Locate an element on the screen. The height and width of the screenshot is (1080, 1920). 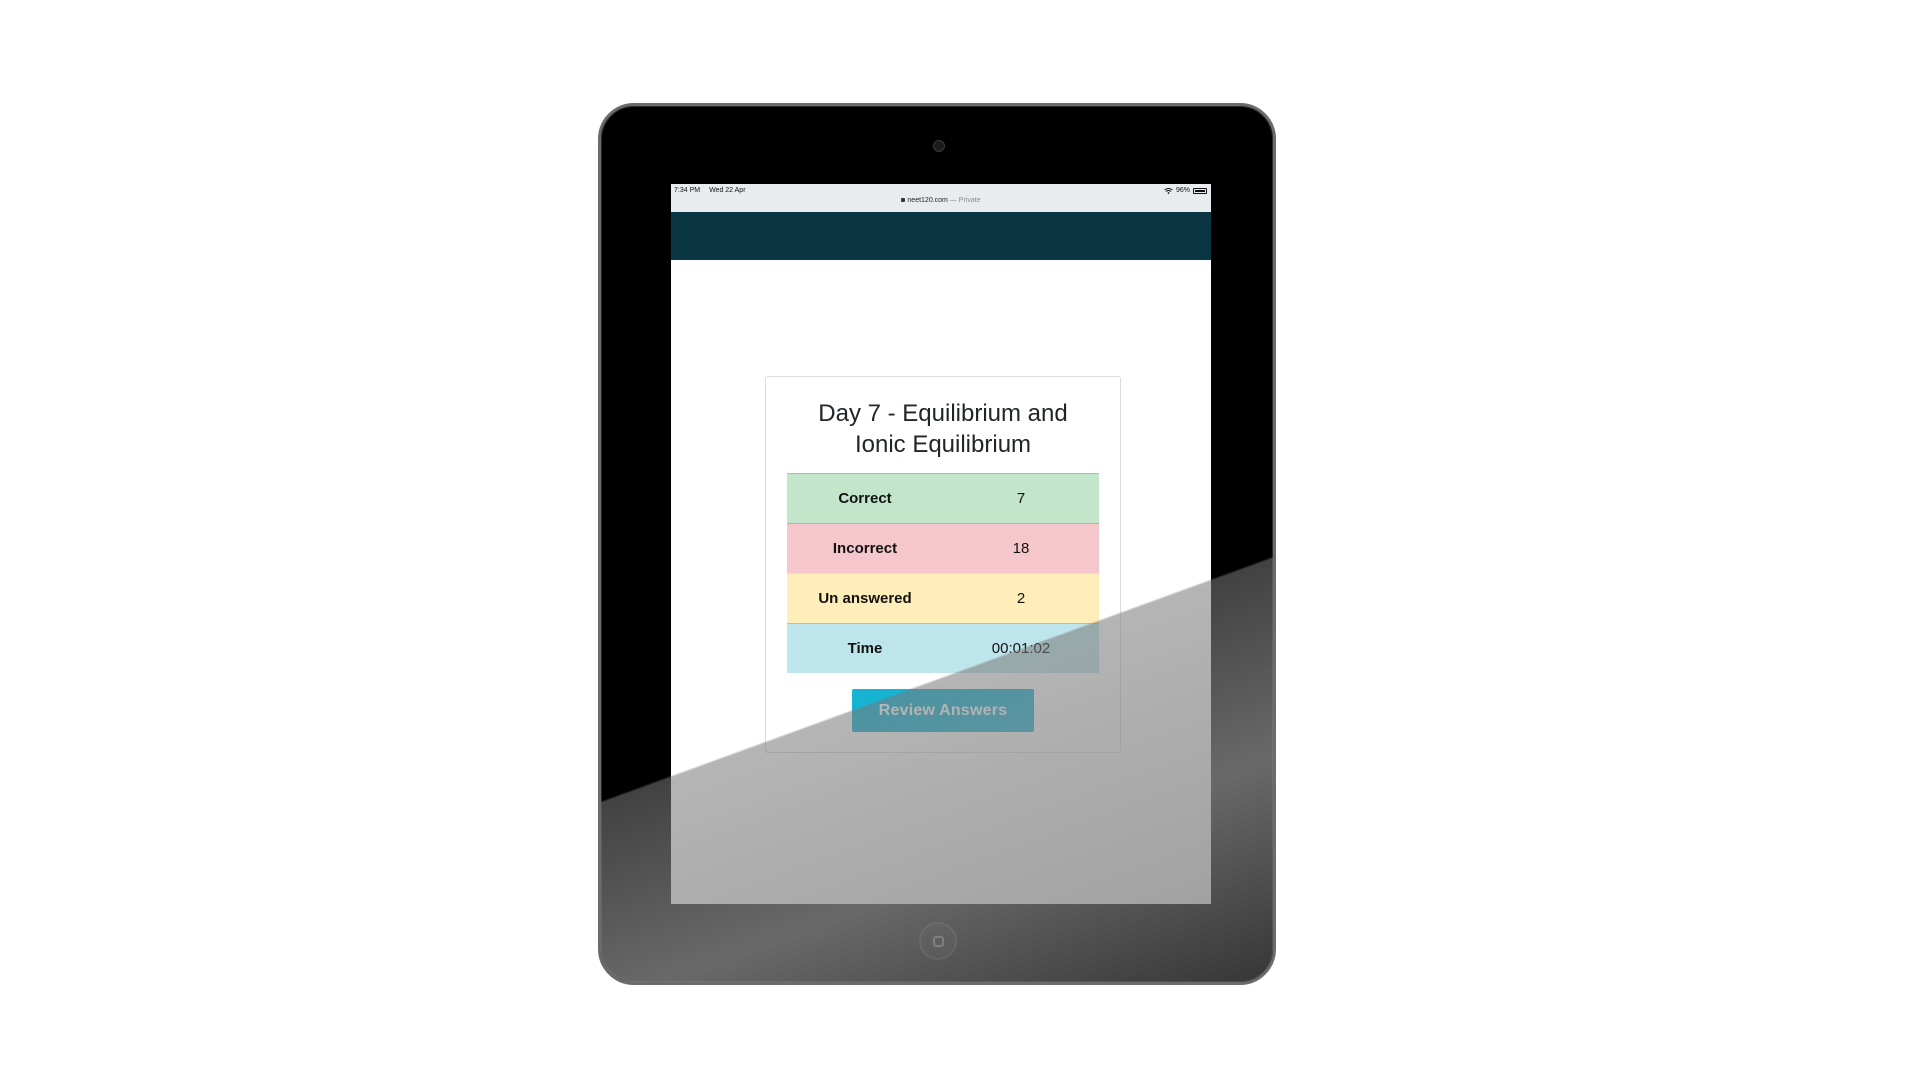
time-value: 00:01:02 is located at coordinates (1021, 648).